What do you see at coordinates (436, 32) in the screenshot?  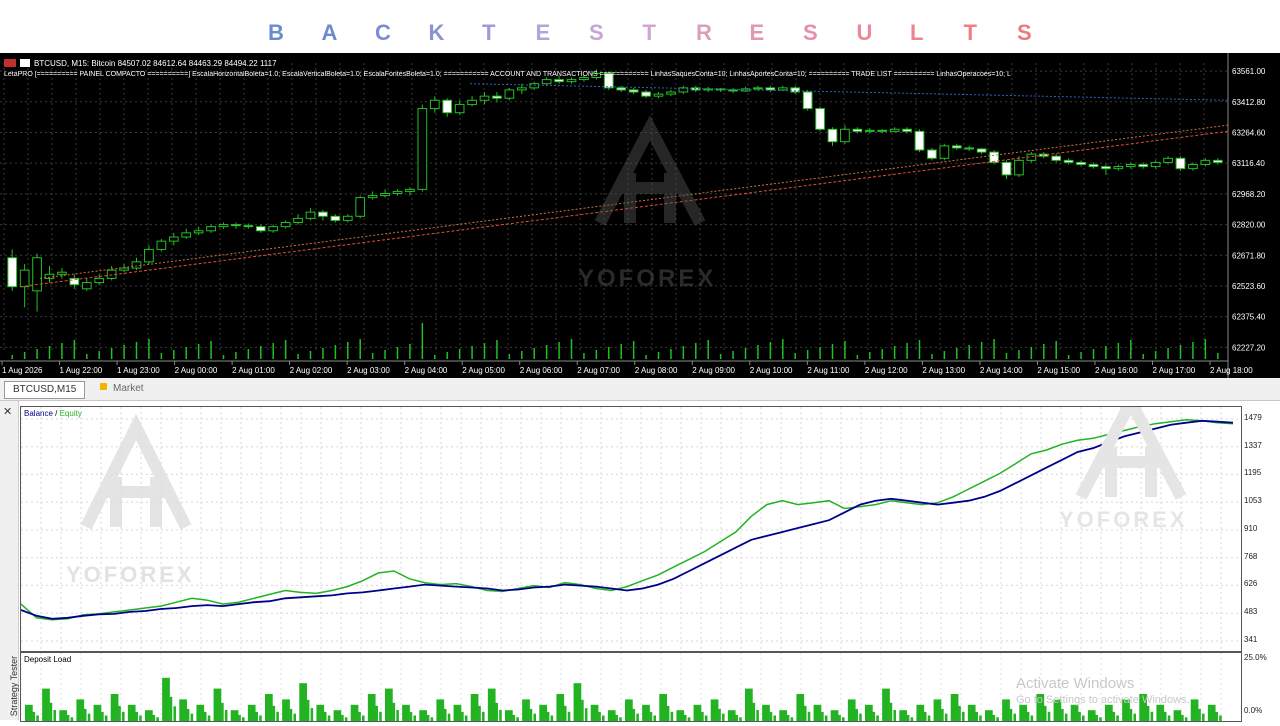 I see `title-letter: K` at bounding box center [436, 32].